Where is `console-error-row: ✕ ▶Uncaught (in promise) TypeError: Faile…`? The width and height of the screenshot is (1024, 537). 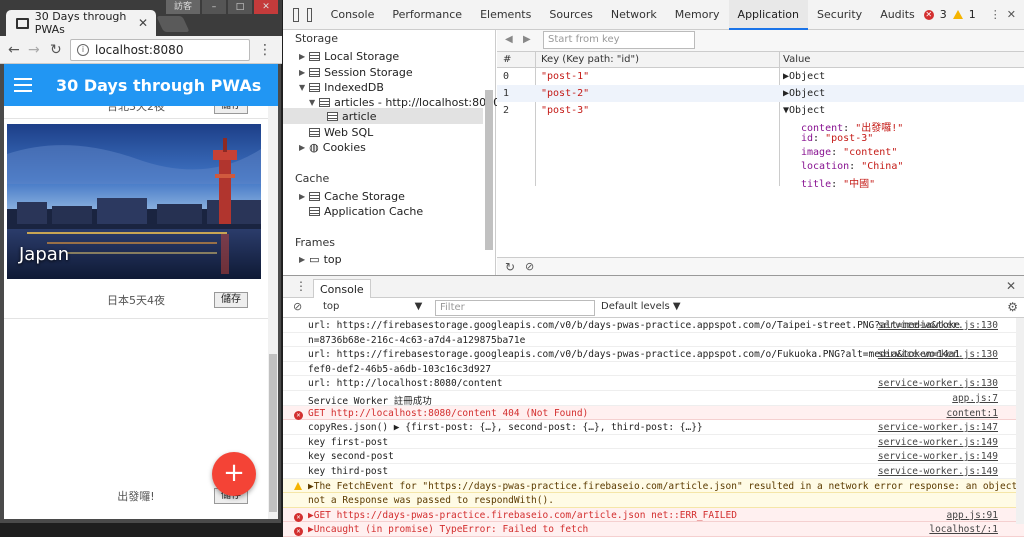 console-error-row: ✕ ▶Uncaught (in promise) TypeError: Faile… is located at coordinates (653, 529).